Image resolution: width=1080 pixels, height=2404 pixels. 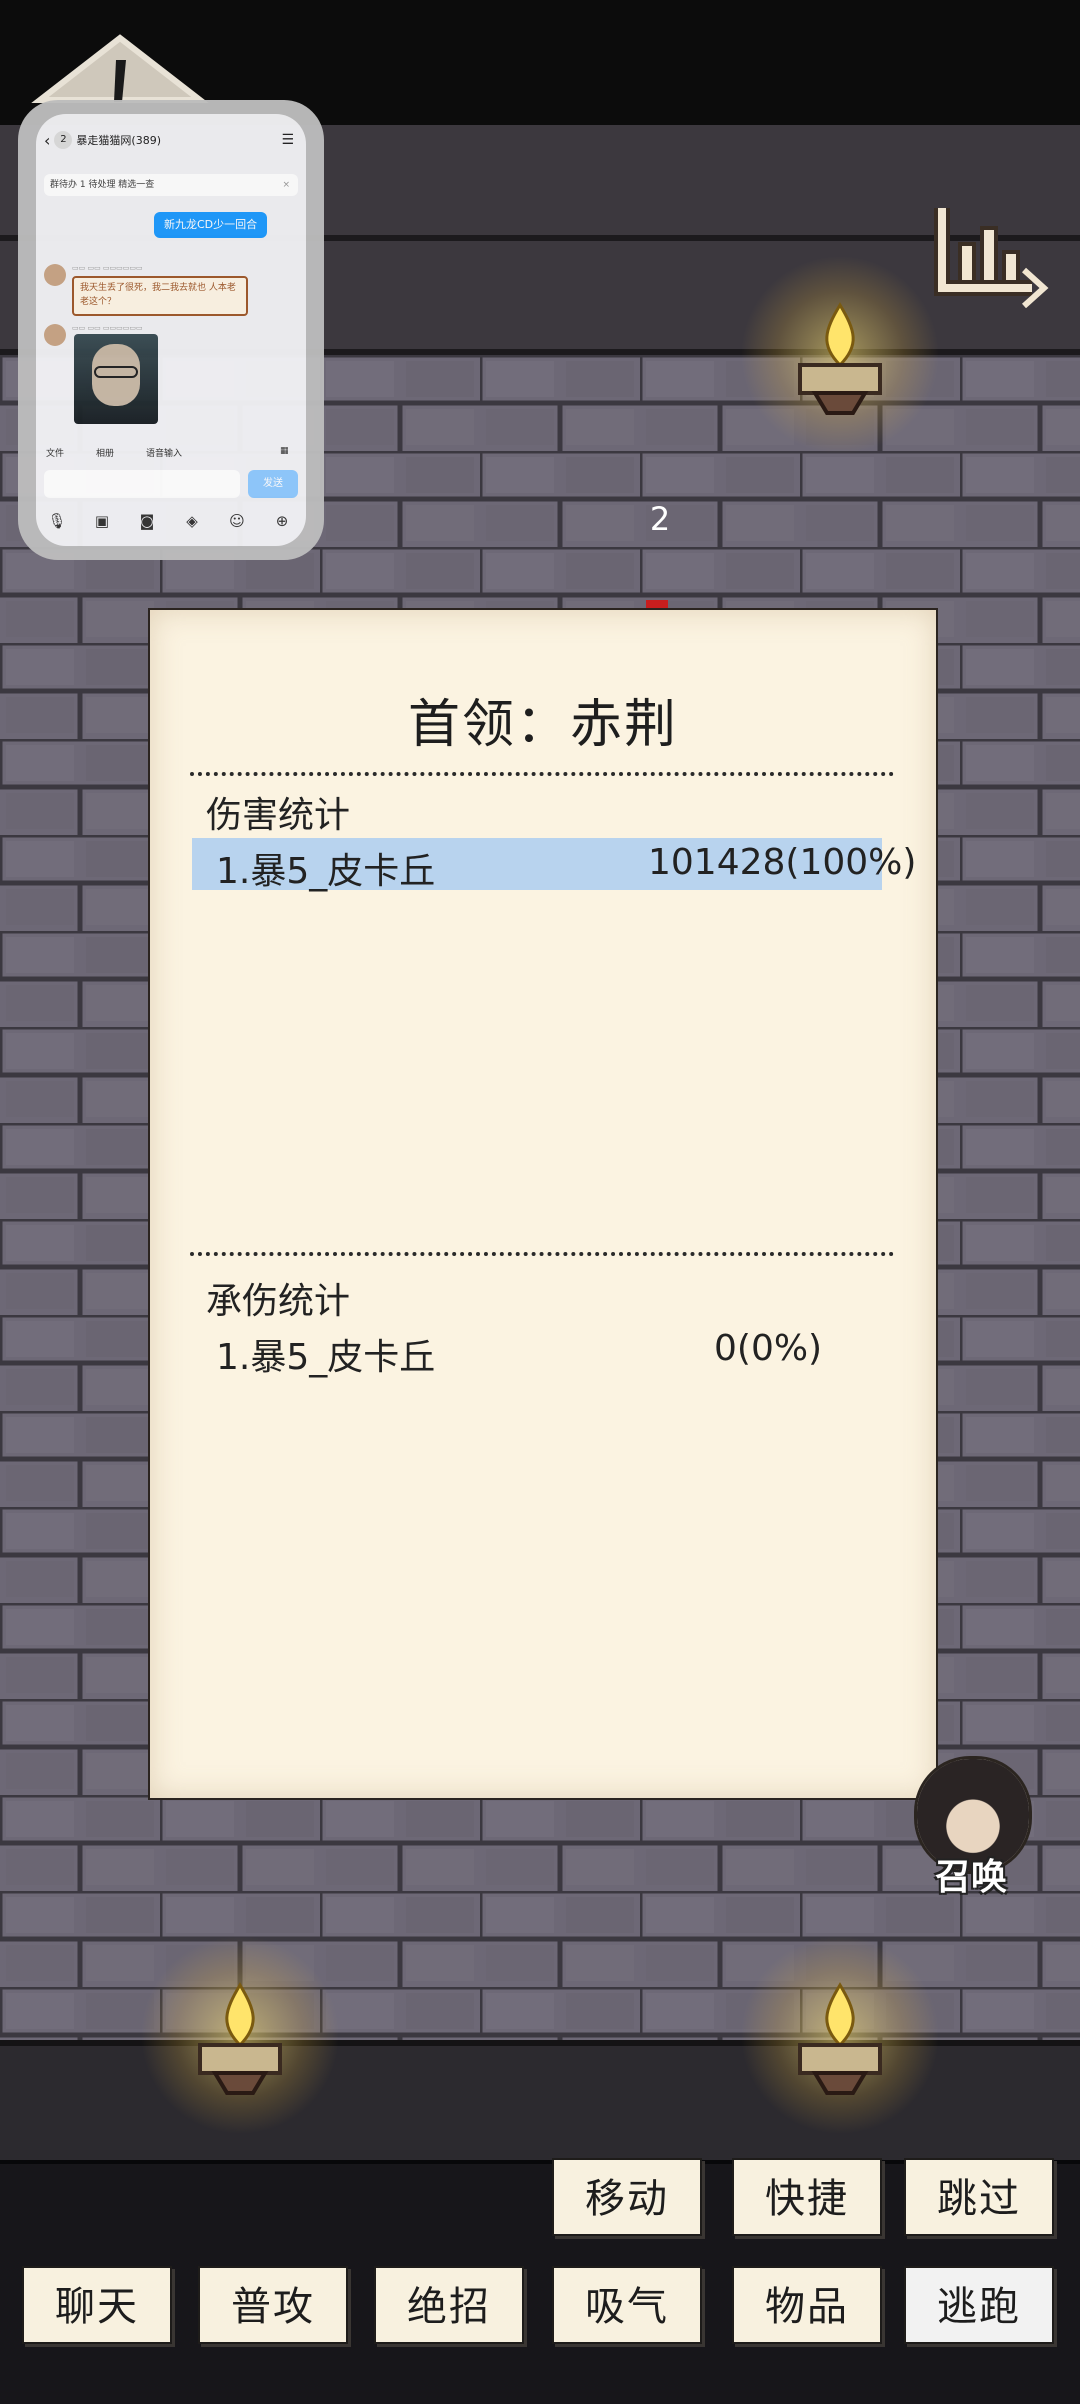 What do you see at coordinates (273, 484) in the screenshot?
I see `send-button: 发送` at bounding box center [273, 484].